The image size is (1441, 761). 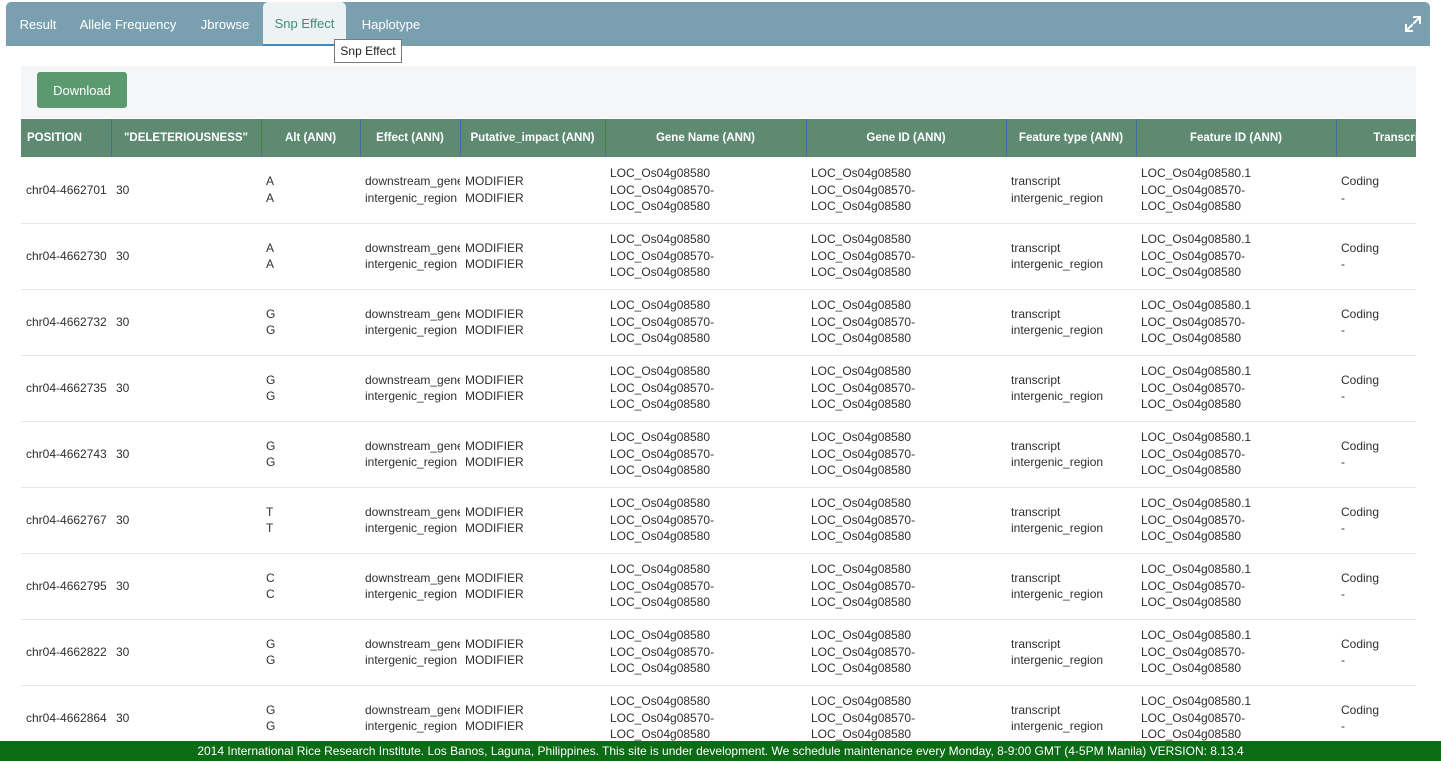 I want to click on cell-position: chr04-4662767, so click(x=66, y=520).